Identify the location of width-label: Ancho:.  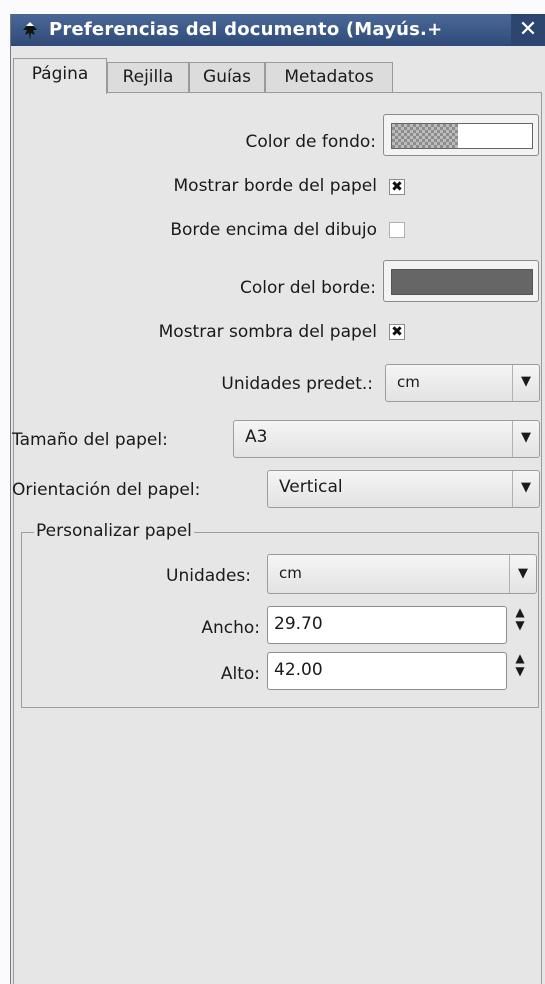
(230, 628).